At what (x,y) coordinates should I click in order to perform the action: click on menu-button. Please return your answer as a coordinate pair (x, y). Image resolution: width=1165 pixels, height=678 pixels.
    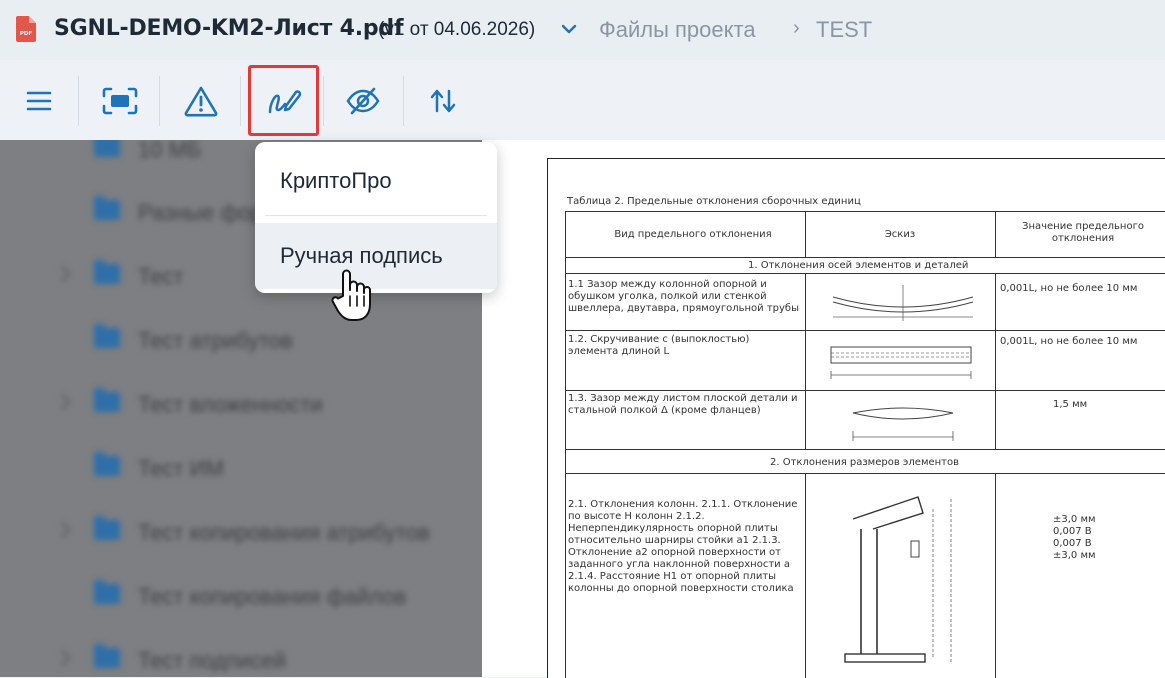
    Looking at the image, I should click on (39, 101).